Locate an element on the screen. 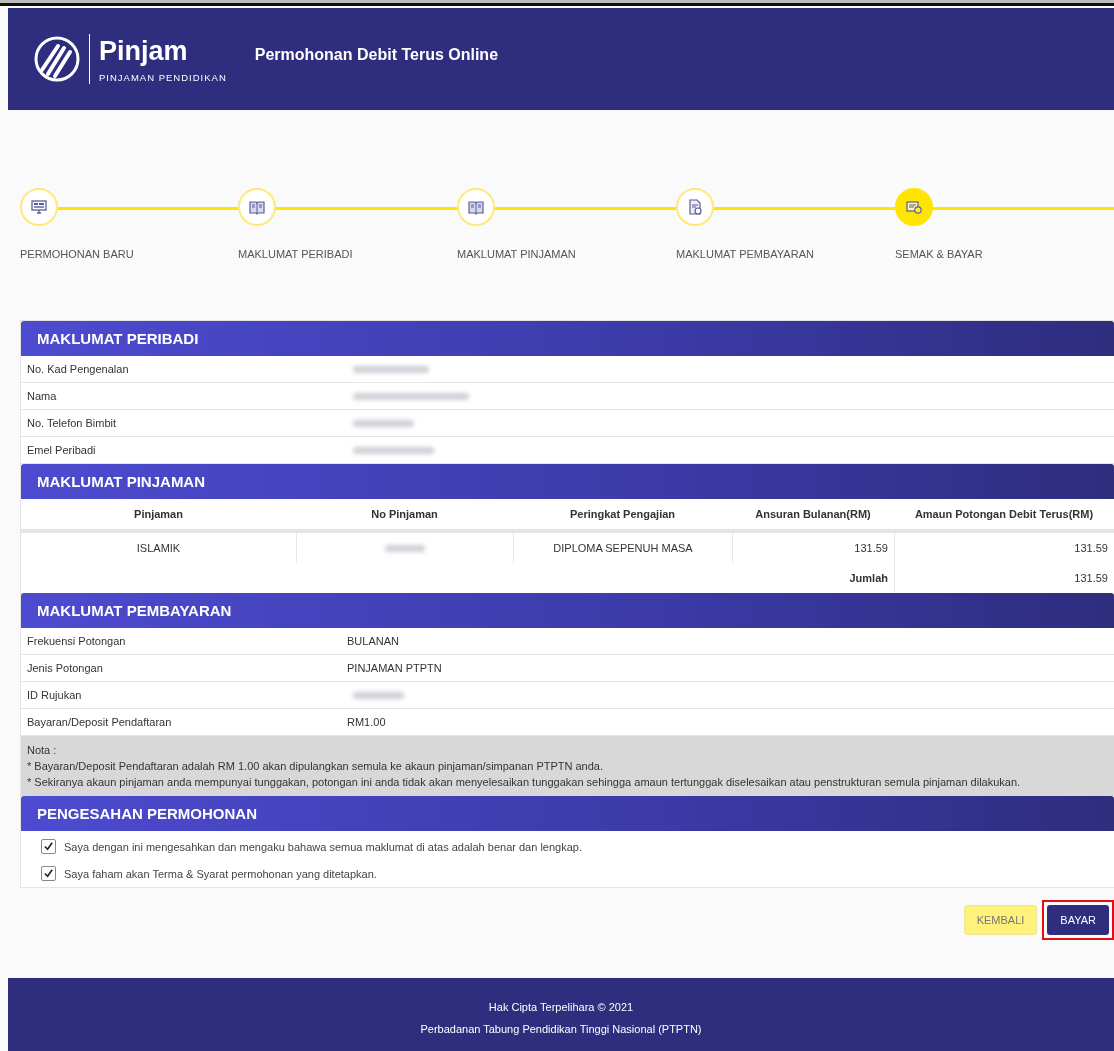 The width and height of the screenshot is (1114, 1051). footer-text: Hak Cipta Terpelihara © 2021 is located at coordinates (561, 1007).